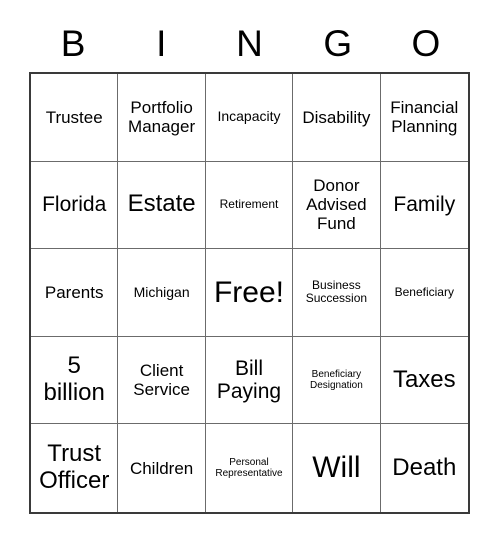 Image resolution: width=500 pixels, height=544 pixels. I want to click on bingo-cell: Beneficiary, so click(424, 293).